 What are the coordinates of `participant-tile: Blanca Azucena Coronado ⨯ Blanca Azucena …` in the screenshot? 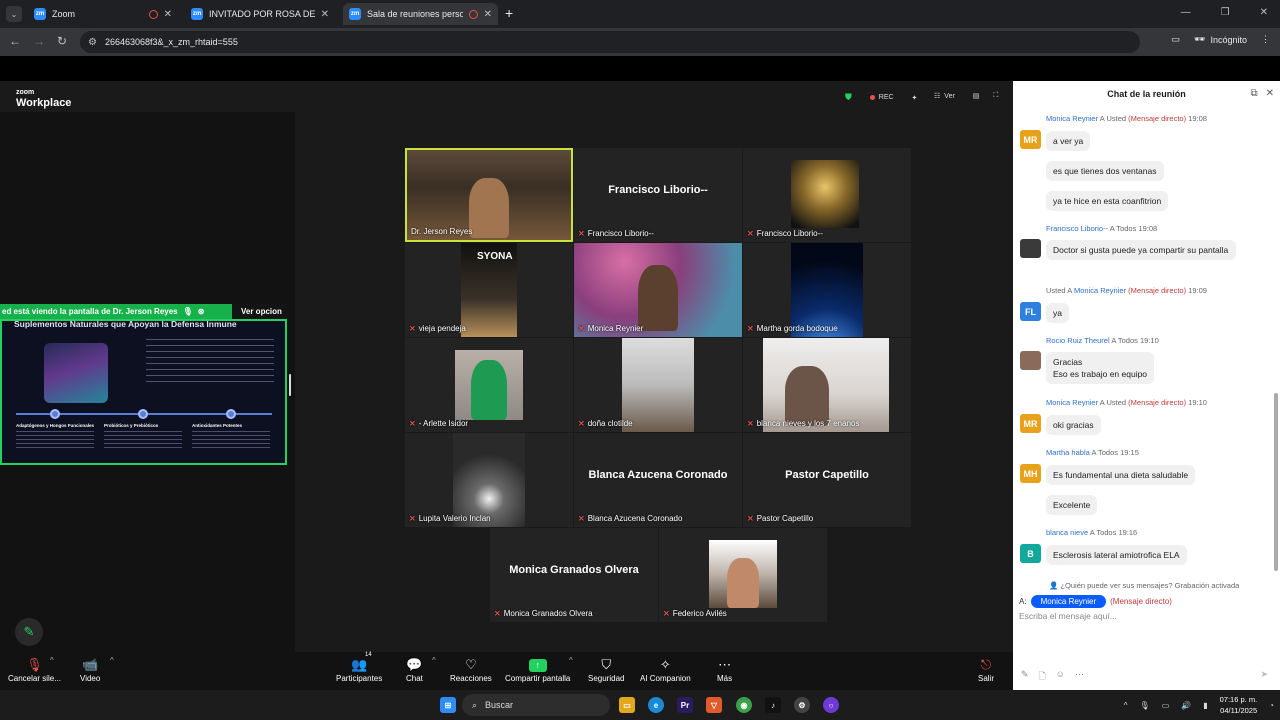 It's located at (658, 480).